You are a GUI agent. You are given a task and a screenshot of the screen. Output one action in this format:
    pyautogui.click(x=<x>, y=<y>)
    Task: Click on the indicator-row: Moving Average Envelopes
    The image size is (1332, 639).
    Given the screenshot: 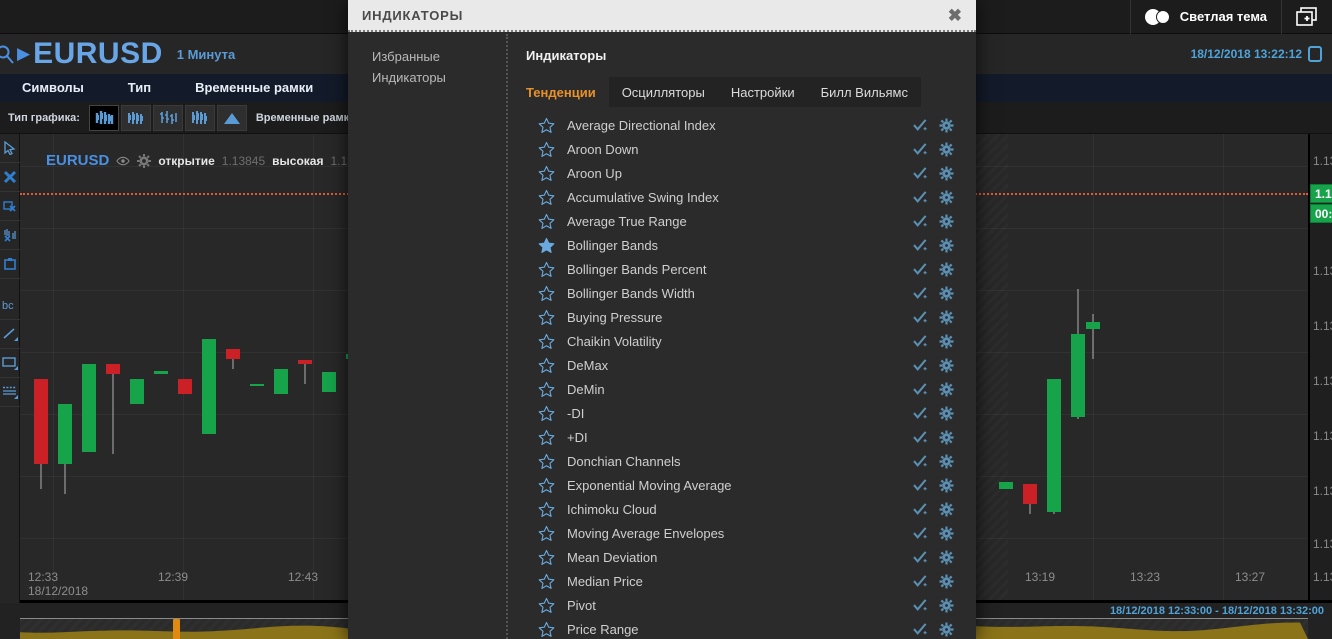 What is the action you would take?
    pyautogui.click(x=746, y=533)
    